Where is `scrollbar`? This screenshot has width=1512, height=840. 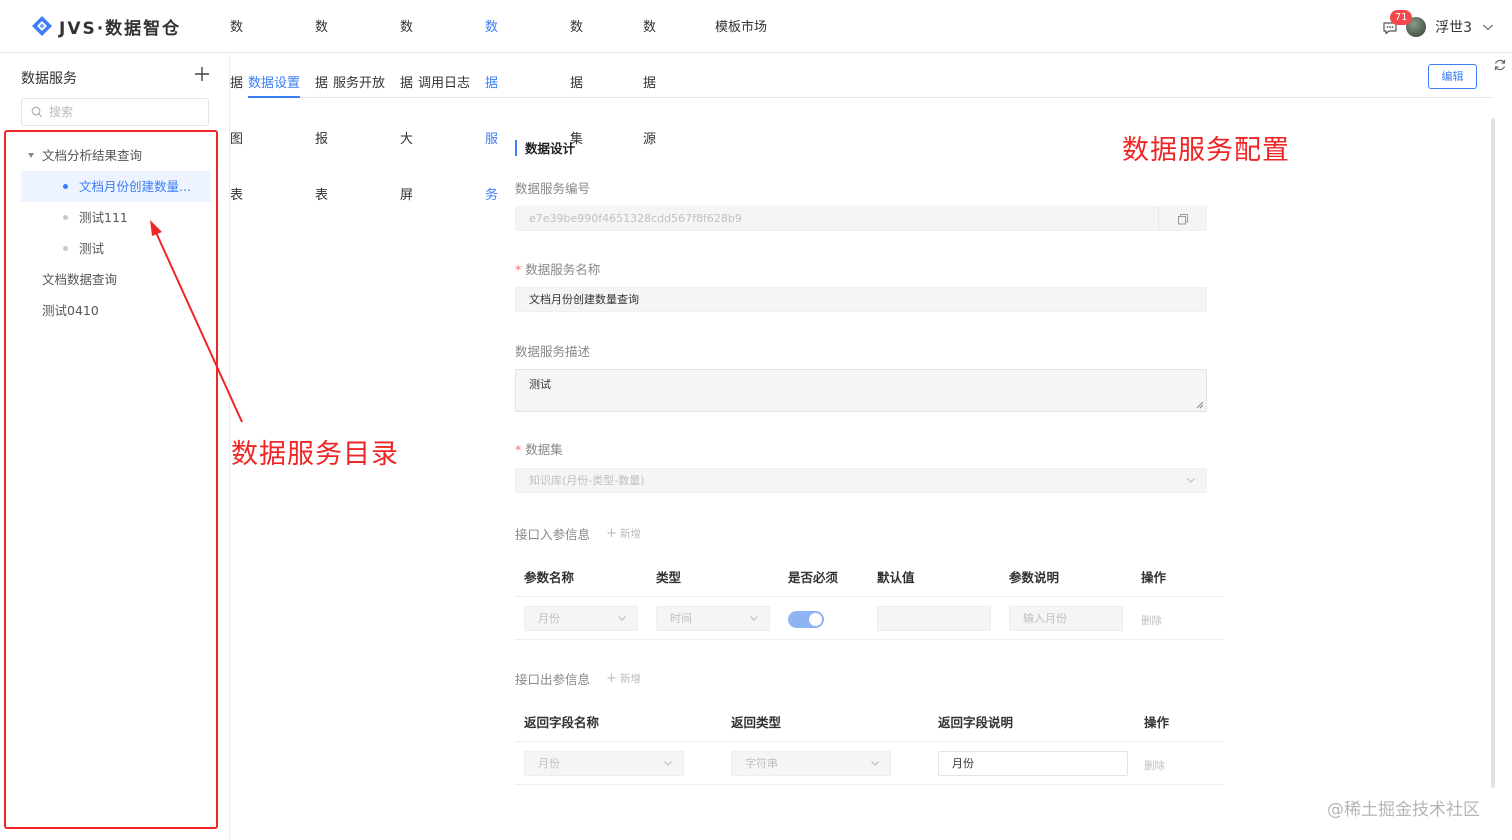
scrollbar is located at coordinates (1493, 453).